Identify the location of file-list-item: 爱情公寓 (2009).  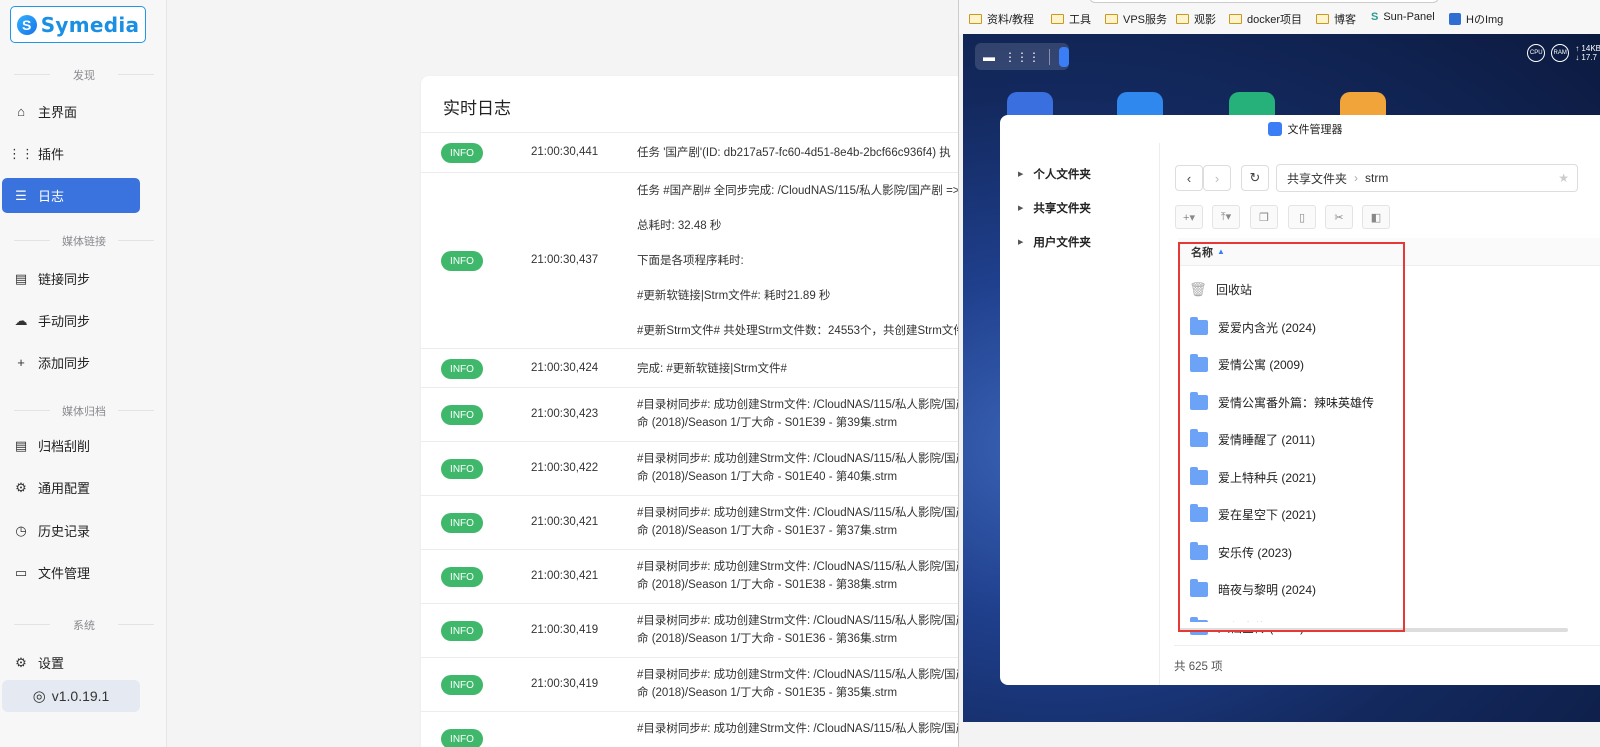
(1247, 363).